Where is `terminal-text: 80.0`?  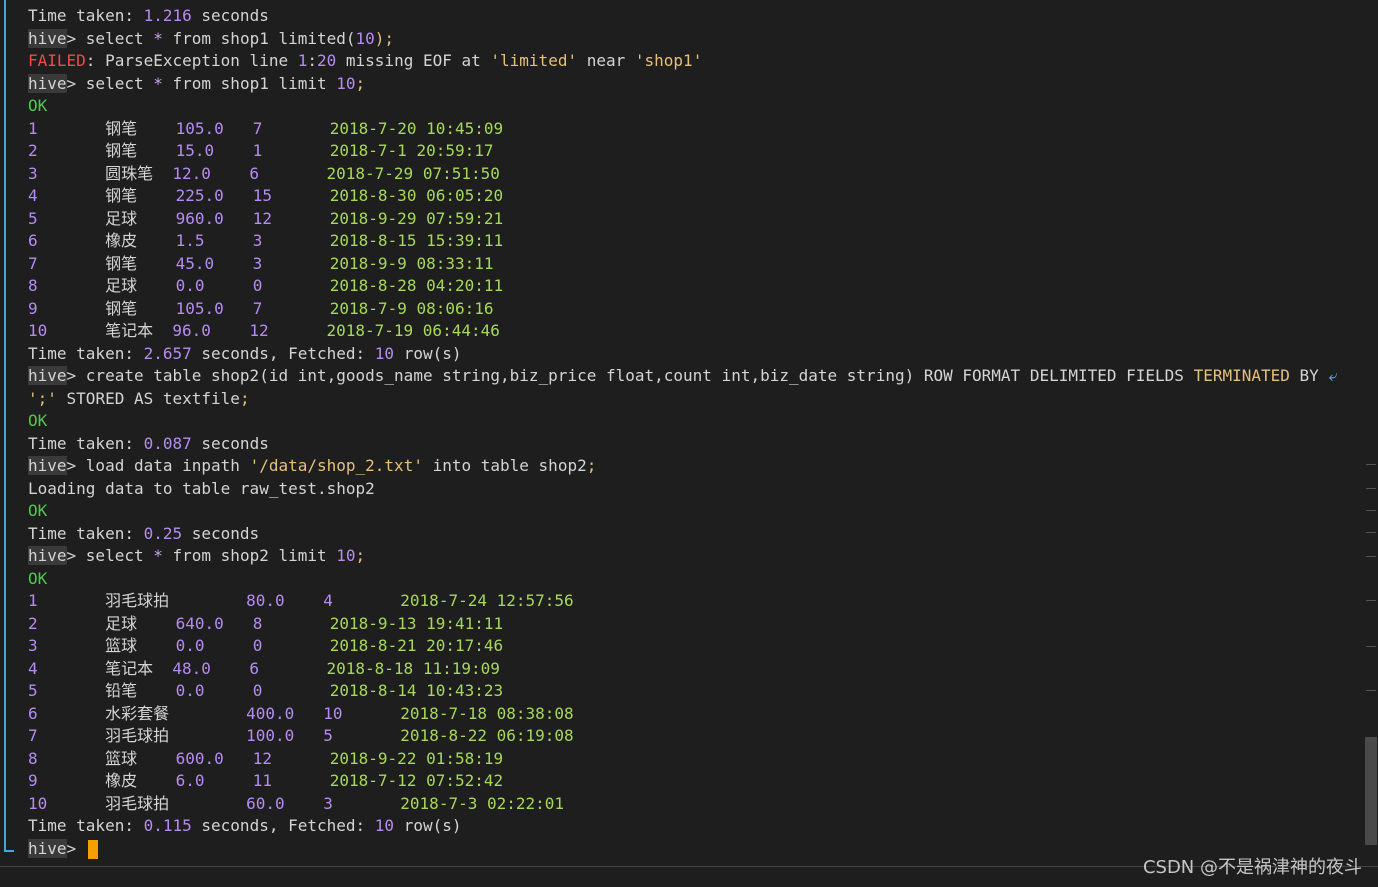 terminal-text: 80.0 is located at coordinates (265, 600).